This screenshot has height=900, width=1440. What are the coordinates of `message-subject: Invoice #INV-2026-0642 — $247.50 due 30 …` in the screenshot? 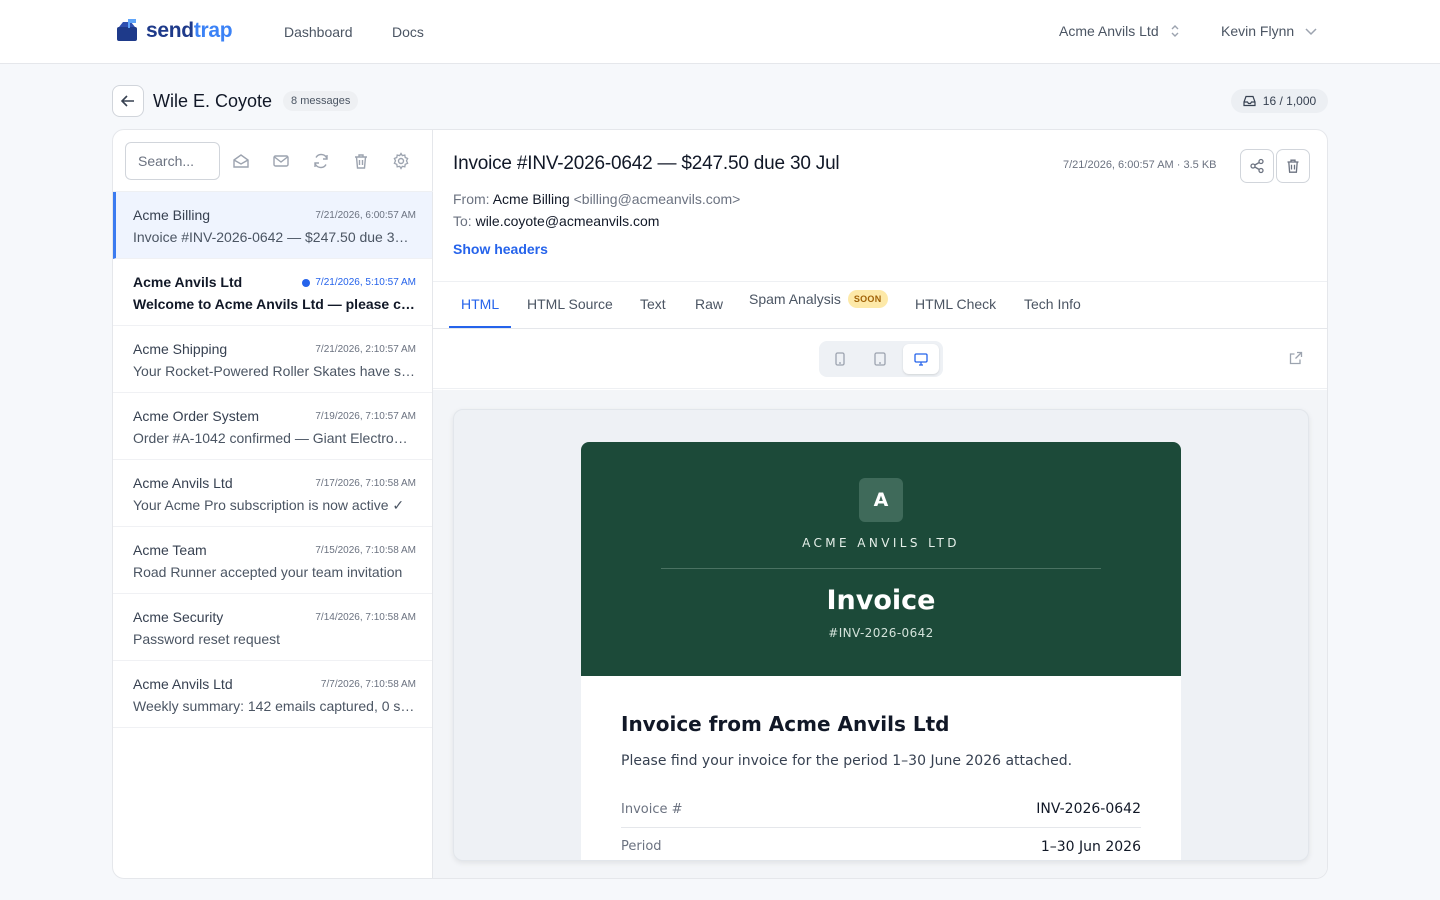 It's located at (274, 237).